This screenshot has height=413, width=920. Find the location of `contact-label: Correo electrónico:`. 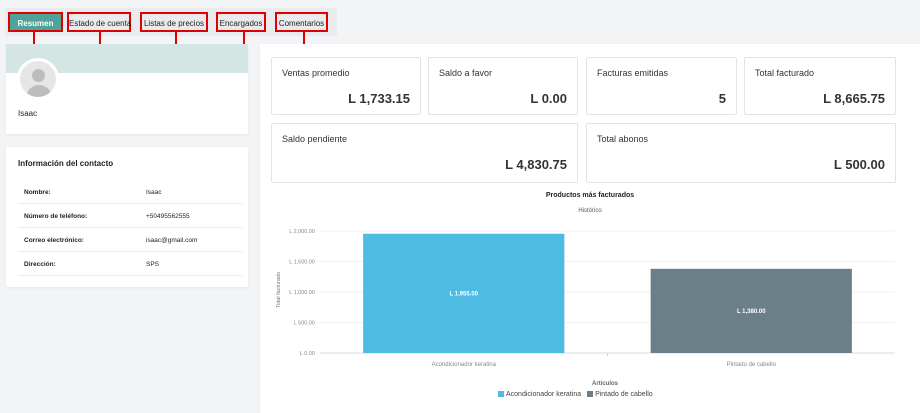

contact-label: Correo electrónico: is located at coordinates (54, 240).